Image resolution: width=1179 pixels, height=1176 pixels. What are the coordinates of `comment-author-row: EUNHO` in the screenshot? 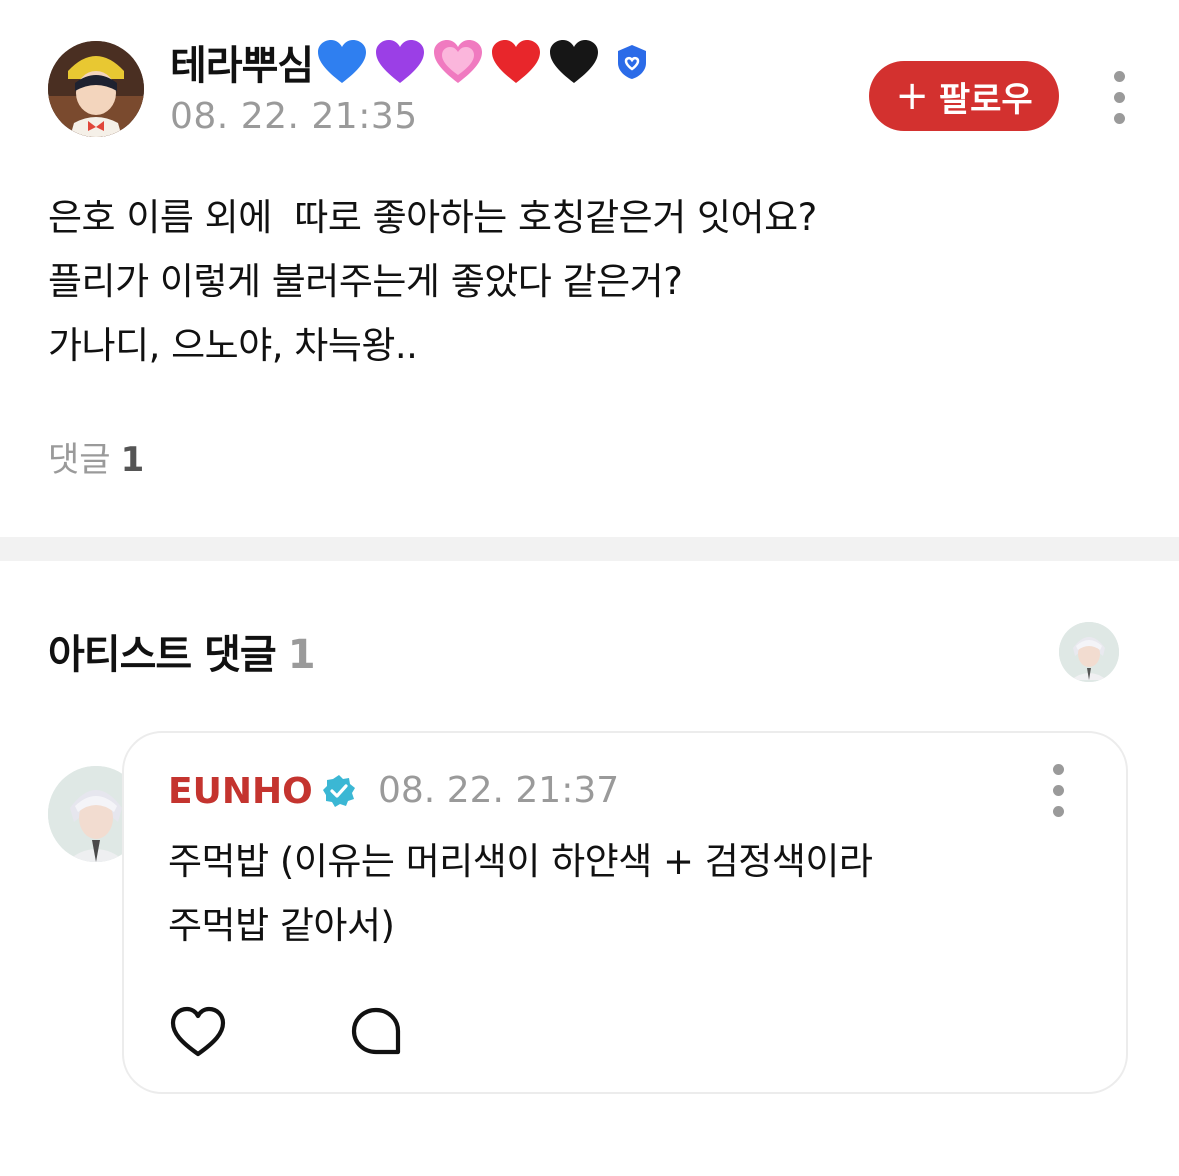 It's located at (262, 791).